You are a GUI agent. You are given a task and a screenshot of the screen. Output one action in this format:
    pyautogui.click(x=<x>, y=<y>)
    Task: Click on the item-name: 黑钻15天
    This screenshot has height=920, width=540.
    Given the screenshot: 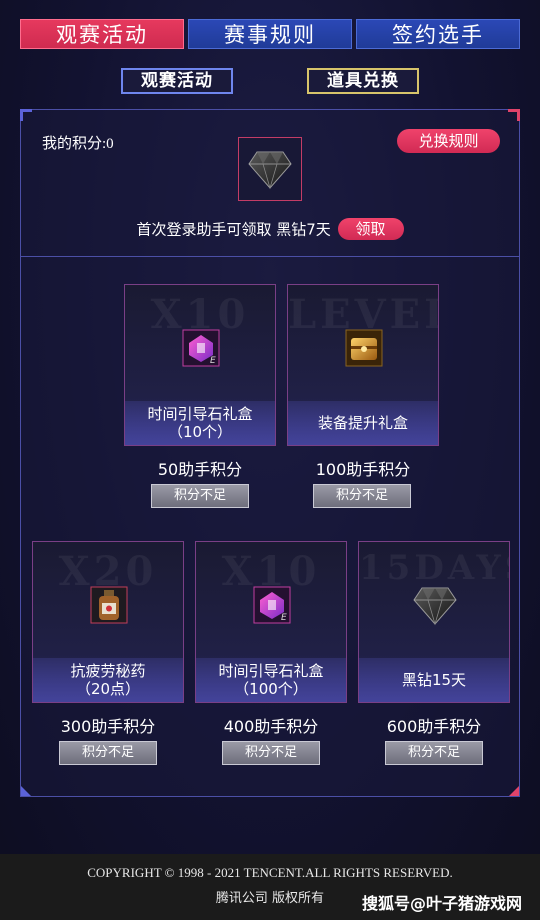 What is the action you would take?
    pyautogui.click(x=434, y=680)
    